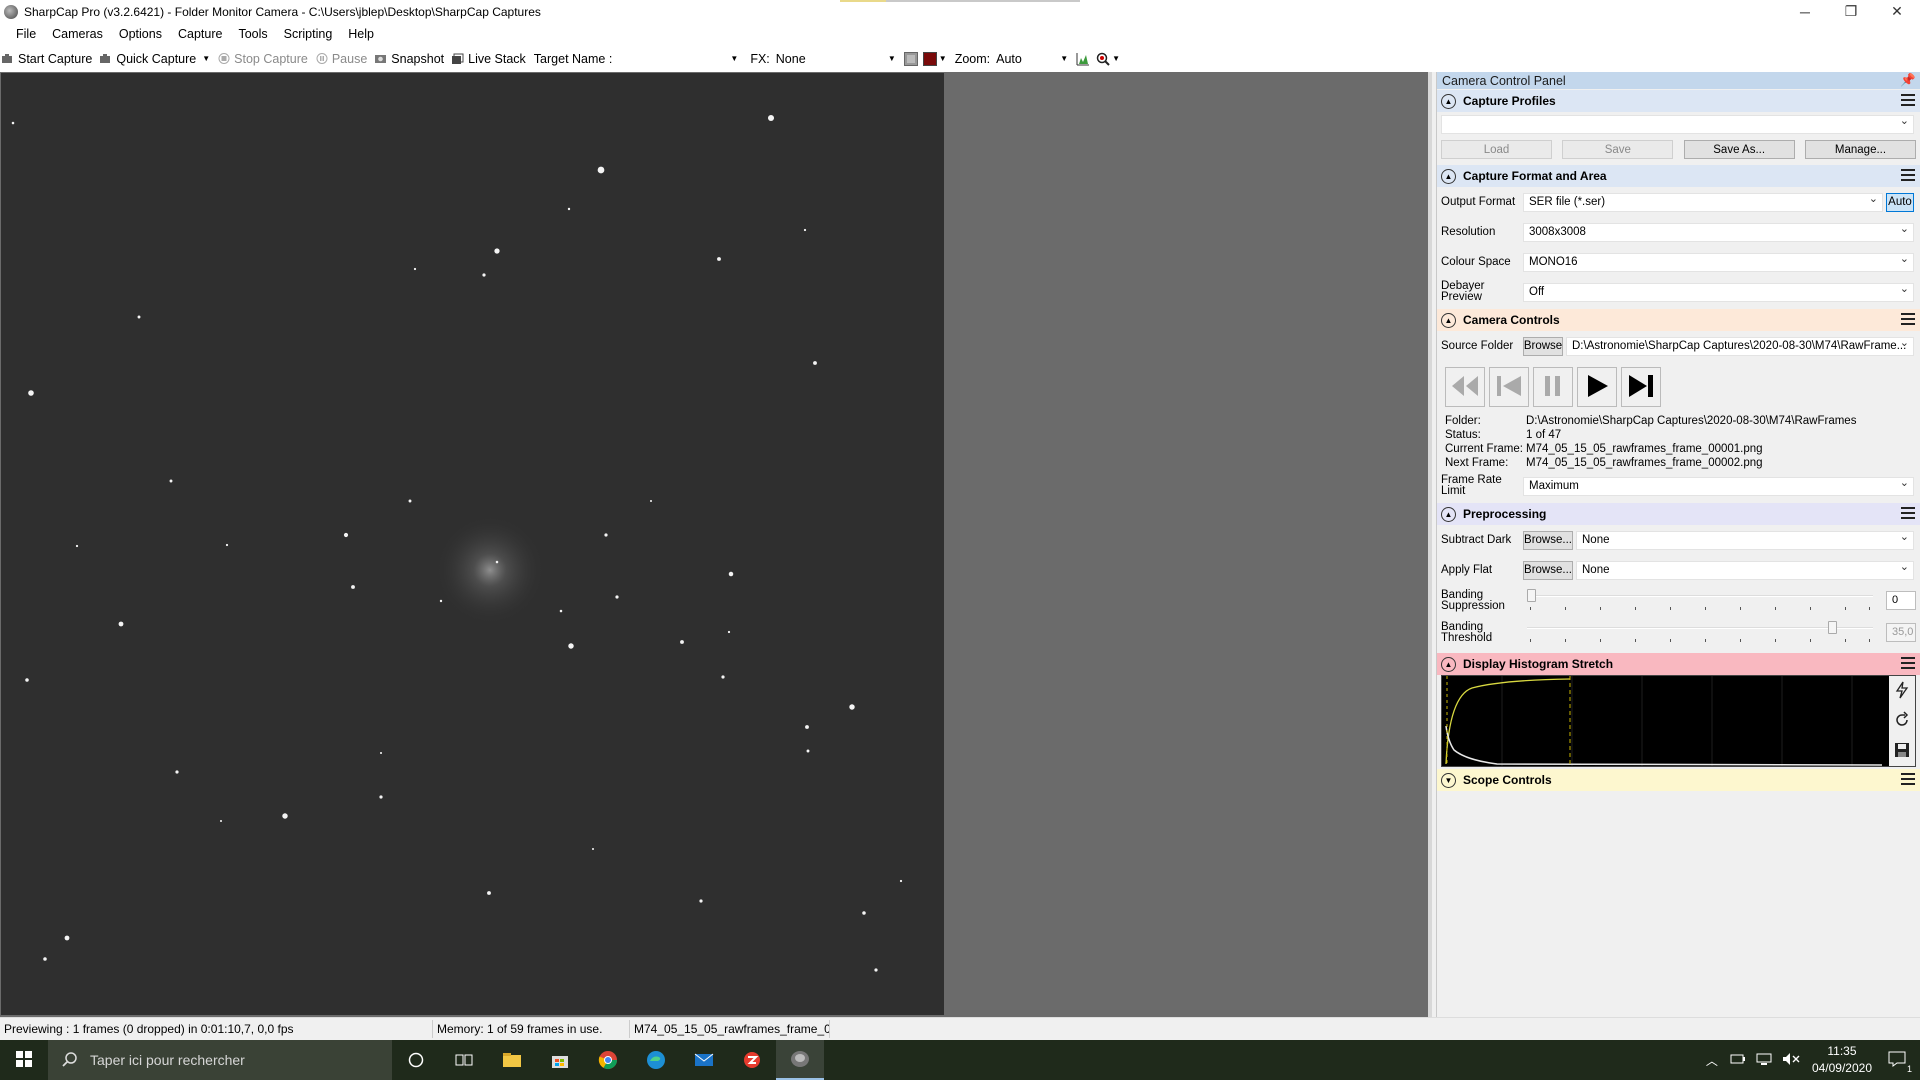 This screenshot has height=1080, width=1920. What do you see at coordinates (1842, 1060) in the screenshot?
I see `taskbar-clock: 11:35 04/09/2020` at bounding box center [1842, 1060].